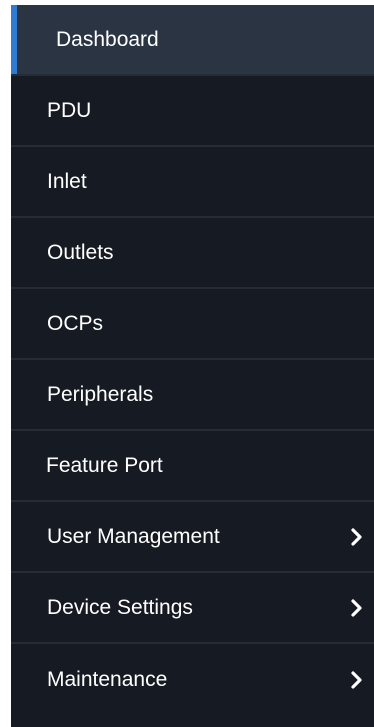 Image resolution: width=374 pixels, height=727 pixels. Describe the element at coordinates (192, 182) in the screenshot. I see `sidebar-item-inlet: Inlet` at that location.